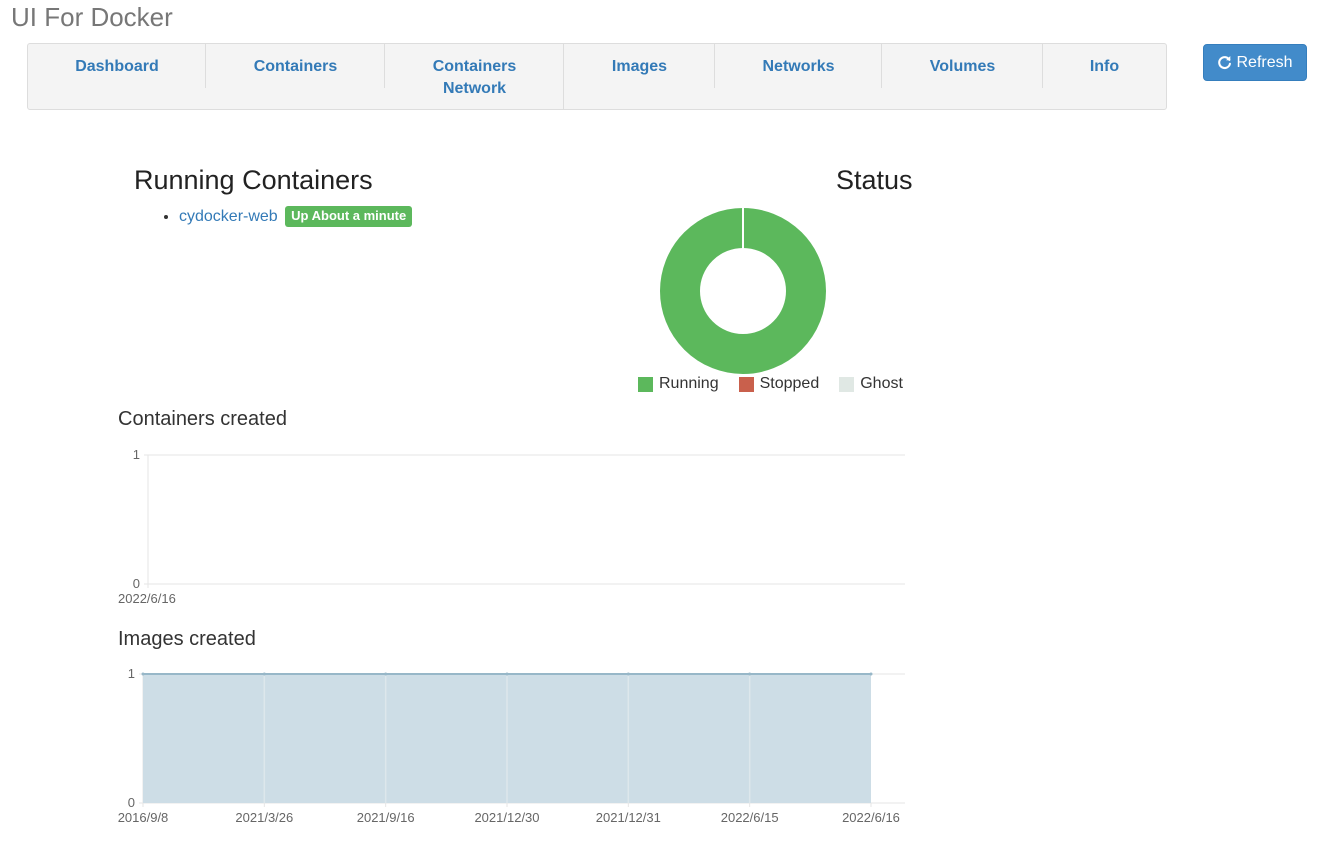 The height and width of the screenshot is (852, 1330). What do you see at coordinates (746, 384) in the screenshot?
I see `legend-swatch-stopped` at bounding box center [746, 384].